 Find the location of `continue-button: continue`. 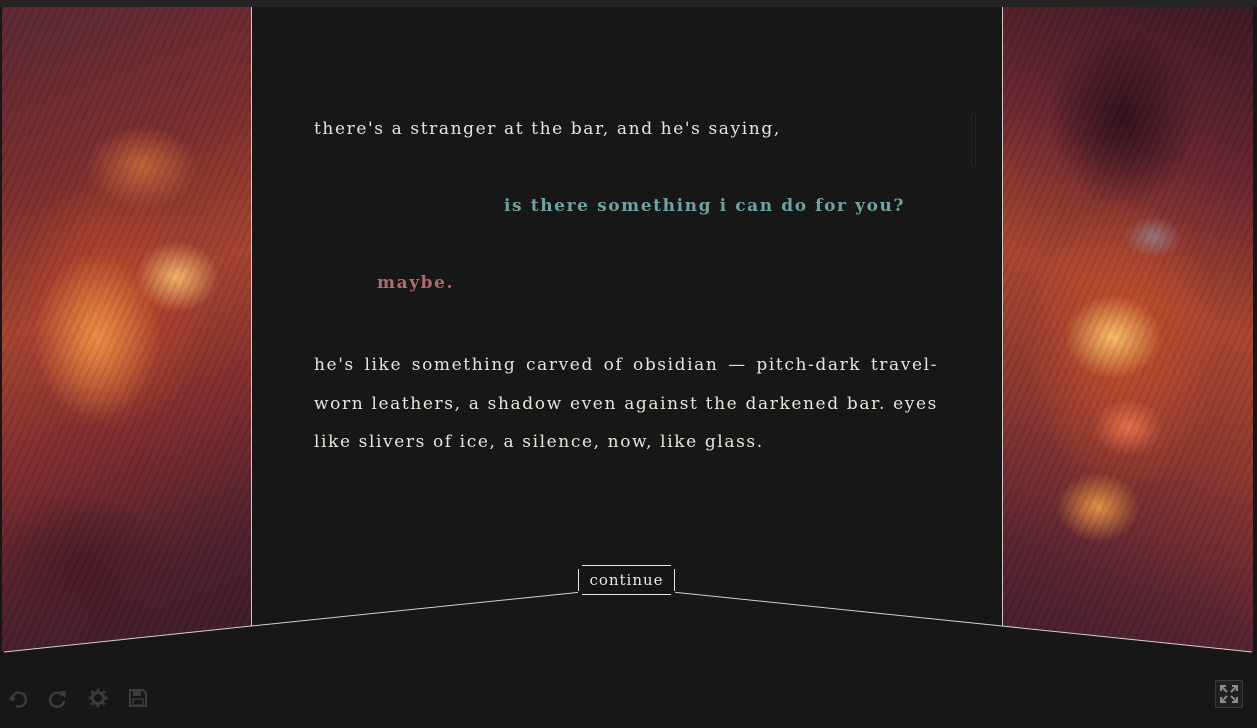

continue-button: continue is located at coordinates (626, 580).